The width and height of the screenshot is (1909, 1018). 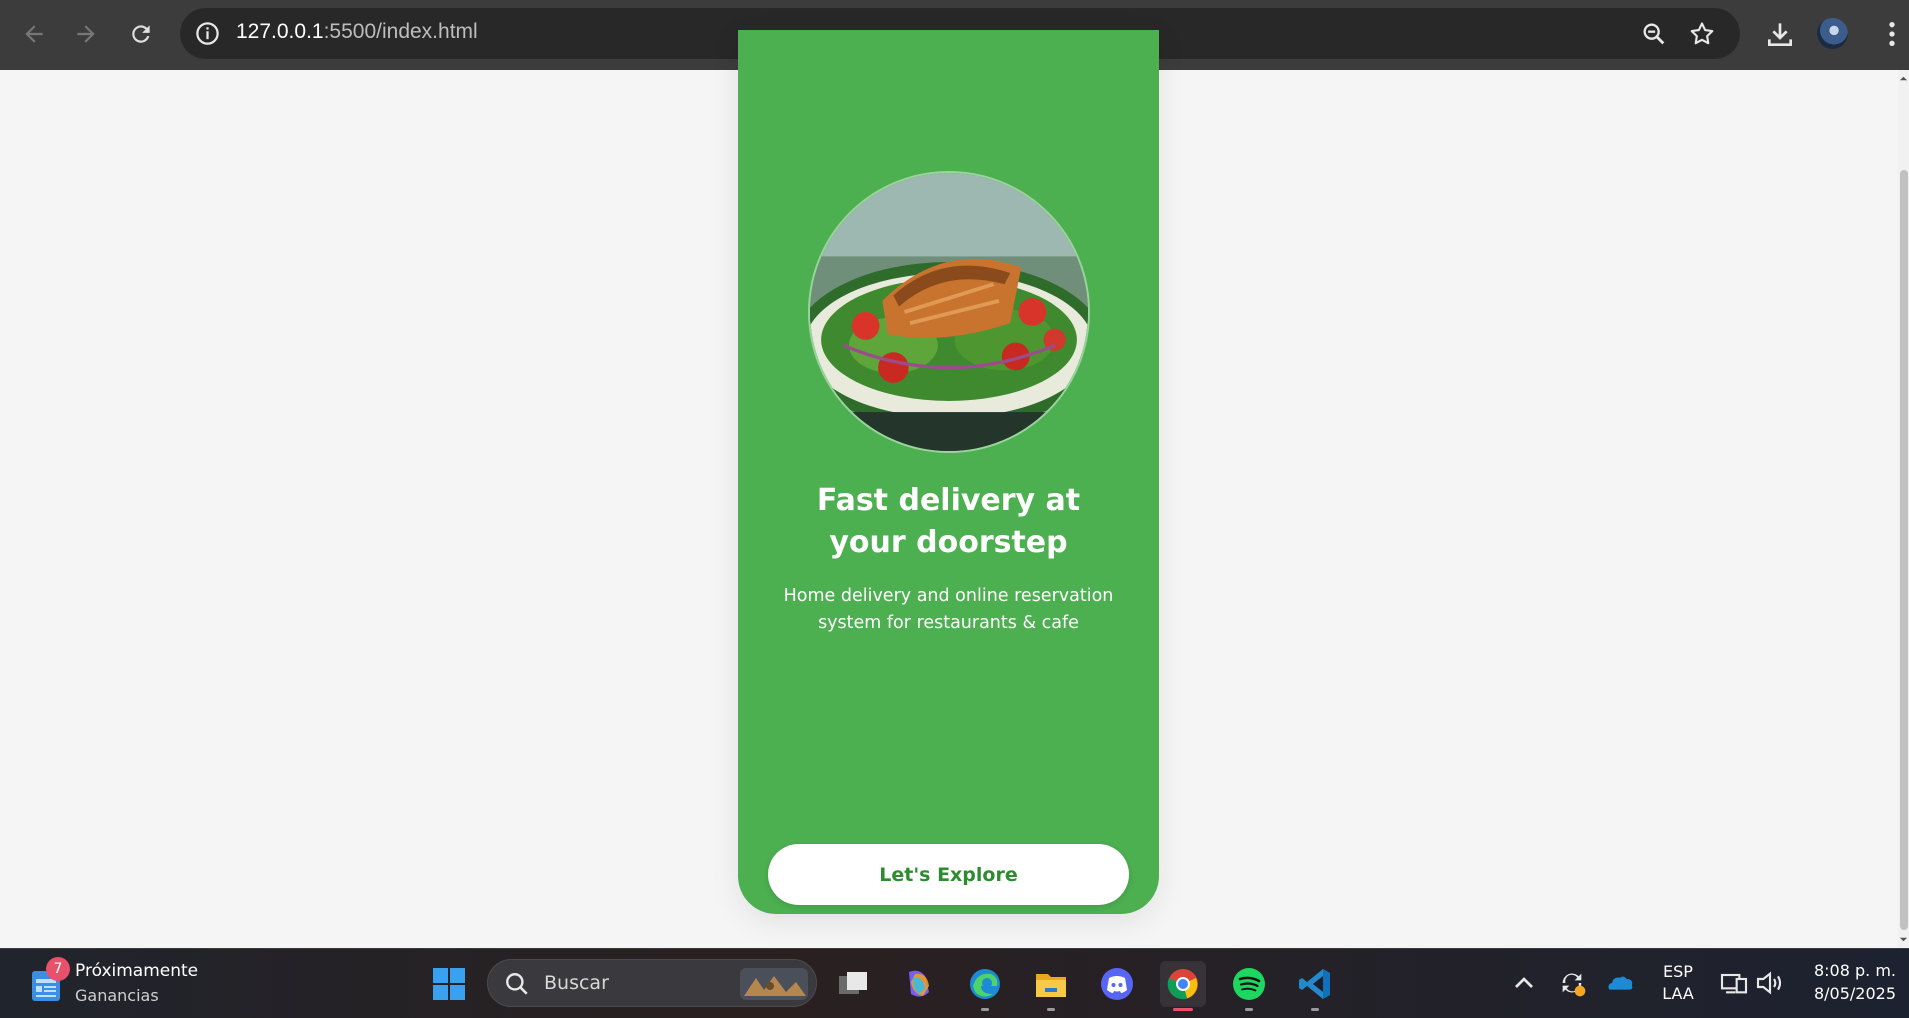 What do you see at coordinates (1620, 983) in the screenshot?
I see `onedrive-icon` at bounding box center [1620, 983].